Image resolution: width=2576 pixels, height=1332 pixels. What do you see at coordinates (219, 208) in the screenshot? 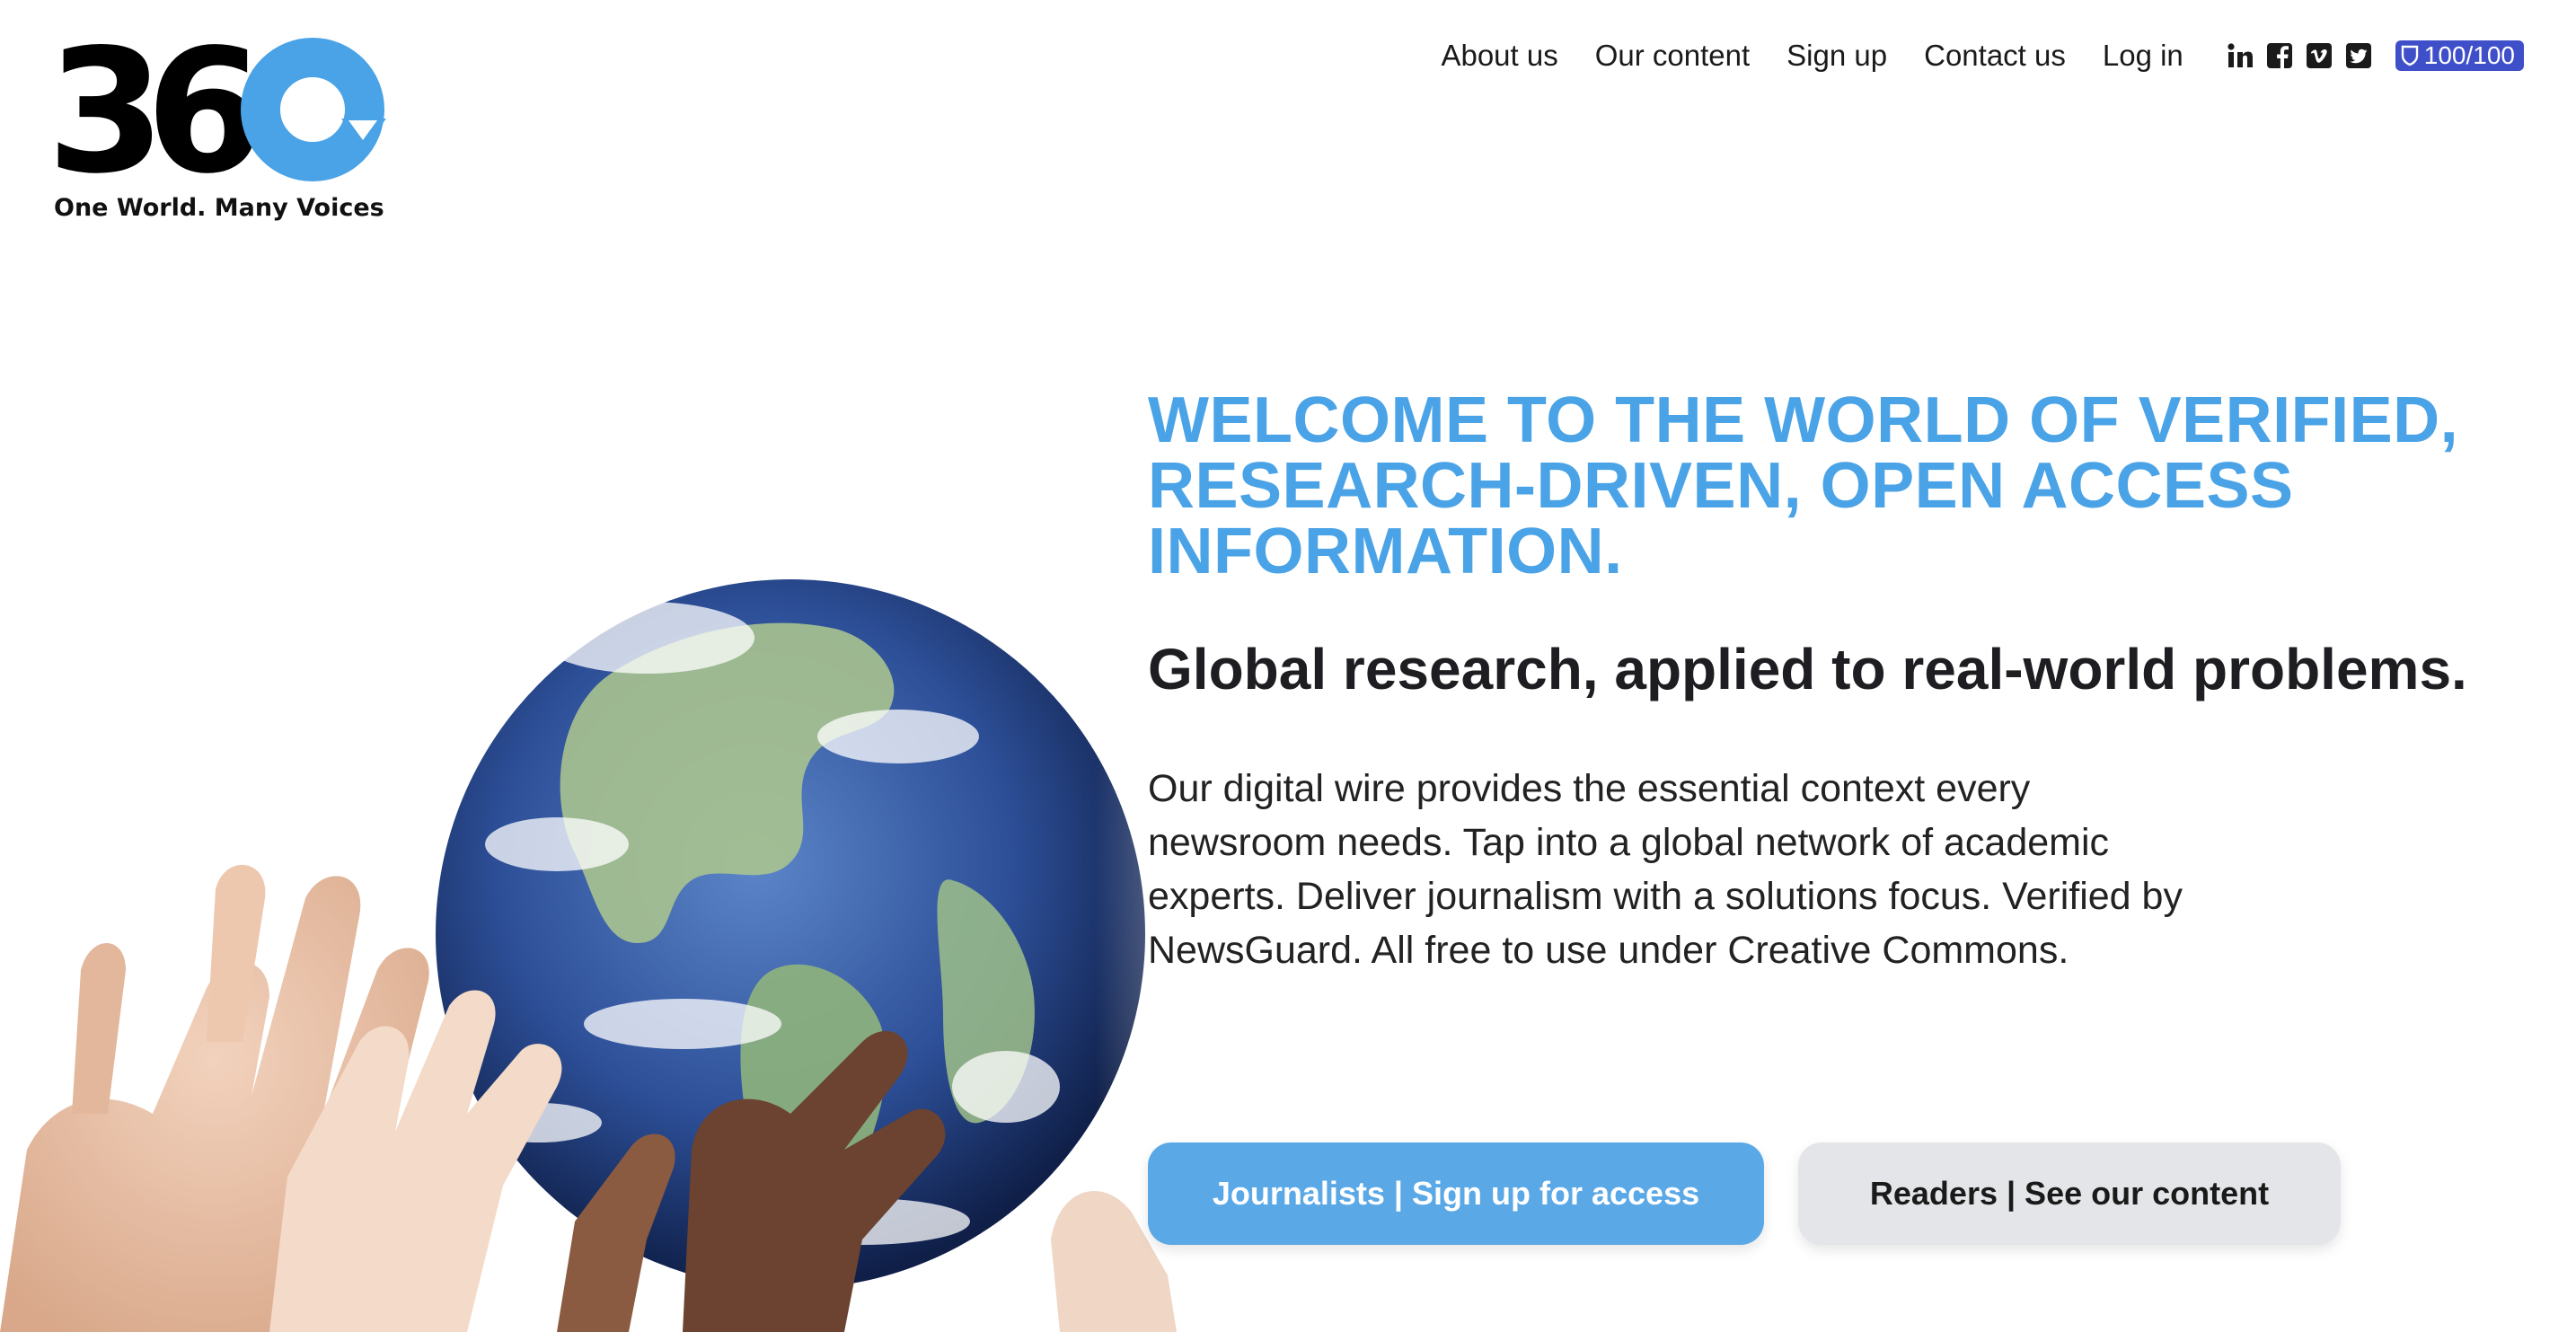
I see `logo-tagline: One World. Many Voices` at bounding box center [219, 208].